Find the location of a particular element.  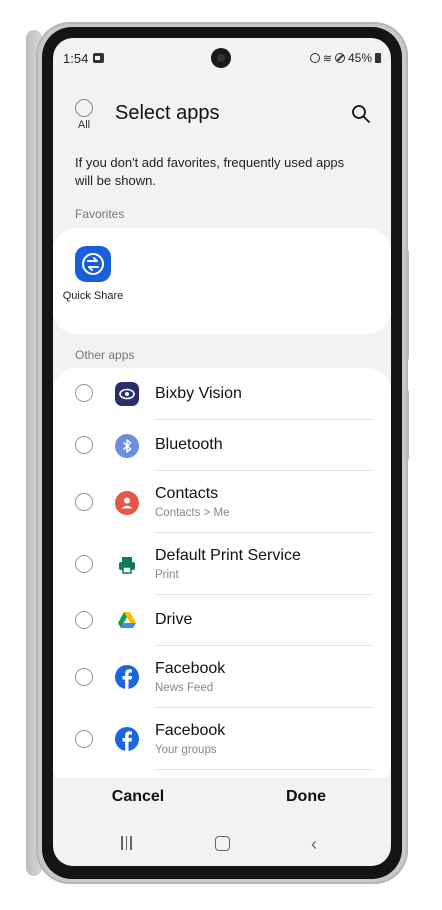

other-apps-section-label: Other apps is located at coordinates (105, 355).